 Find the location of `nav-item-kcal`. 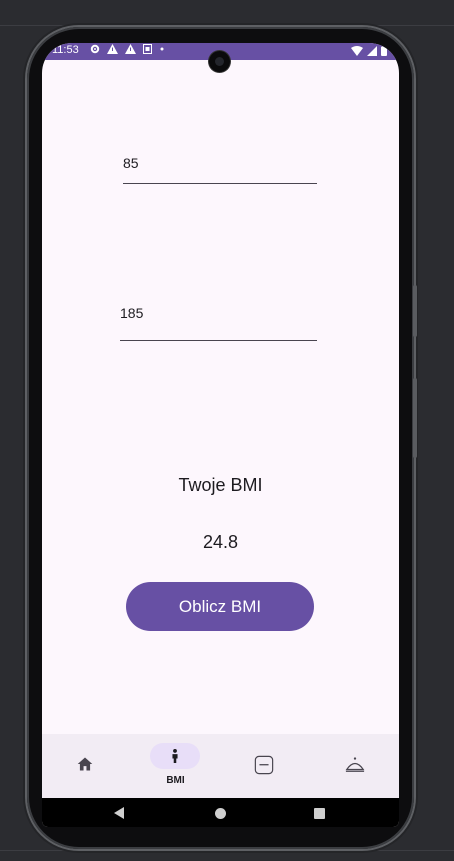

nav-item-kcal is located at coordinates (264, 766).